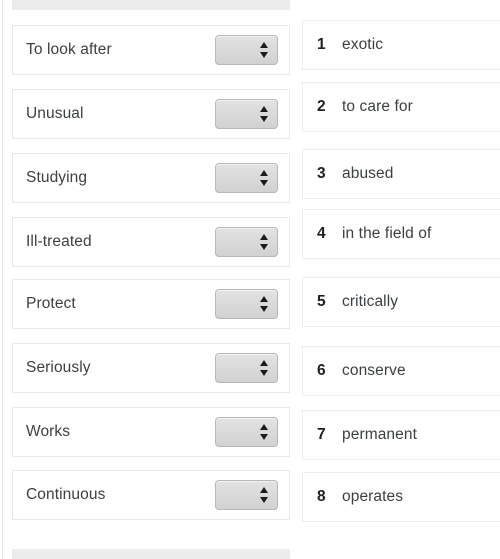 The image size is (500, 559). Describe the element at coordinates (373, 497) in the screenshot. I see `answer-text: operates` at that location.